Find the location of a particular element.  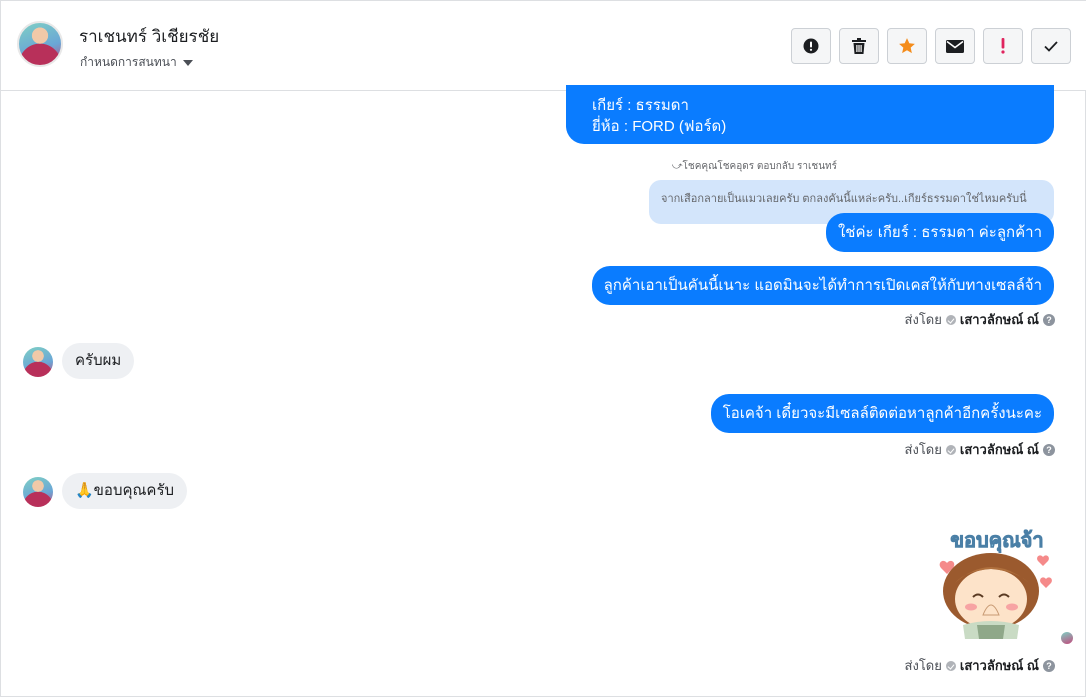

important-button is located at coordinates (1003, 46).